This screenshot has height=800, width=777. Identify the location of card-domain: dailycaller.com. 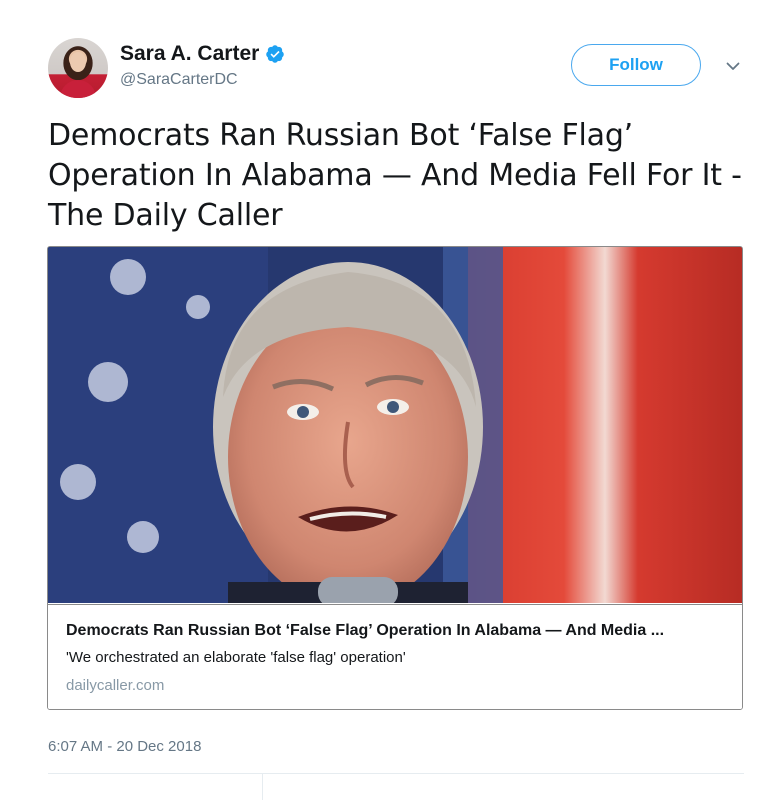
(115, 685).